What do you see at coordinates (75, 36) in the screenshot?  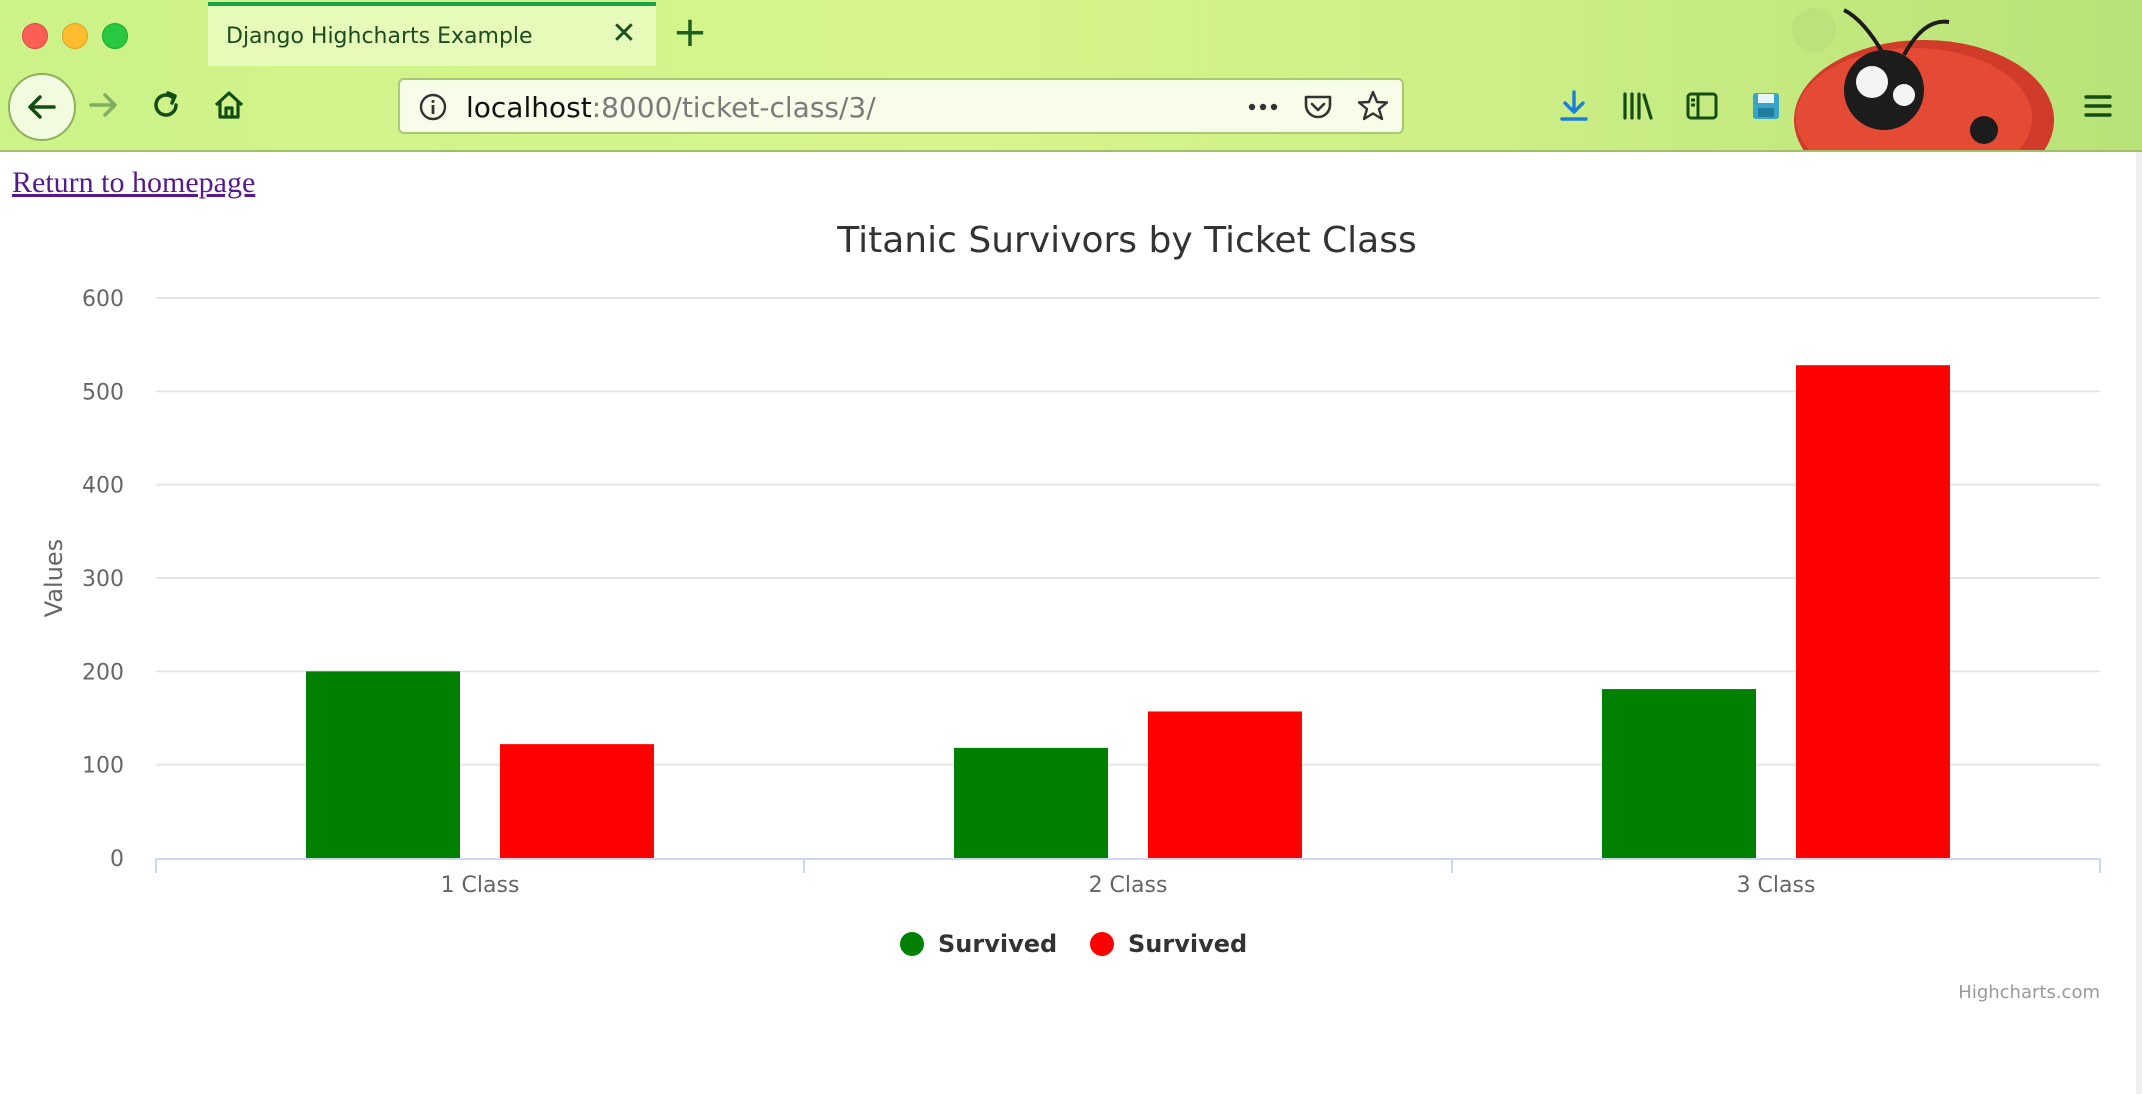 I see `minimize-window-button` at bounding box center [75, 36].